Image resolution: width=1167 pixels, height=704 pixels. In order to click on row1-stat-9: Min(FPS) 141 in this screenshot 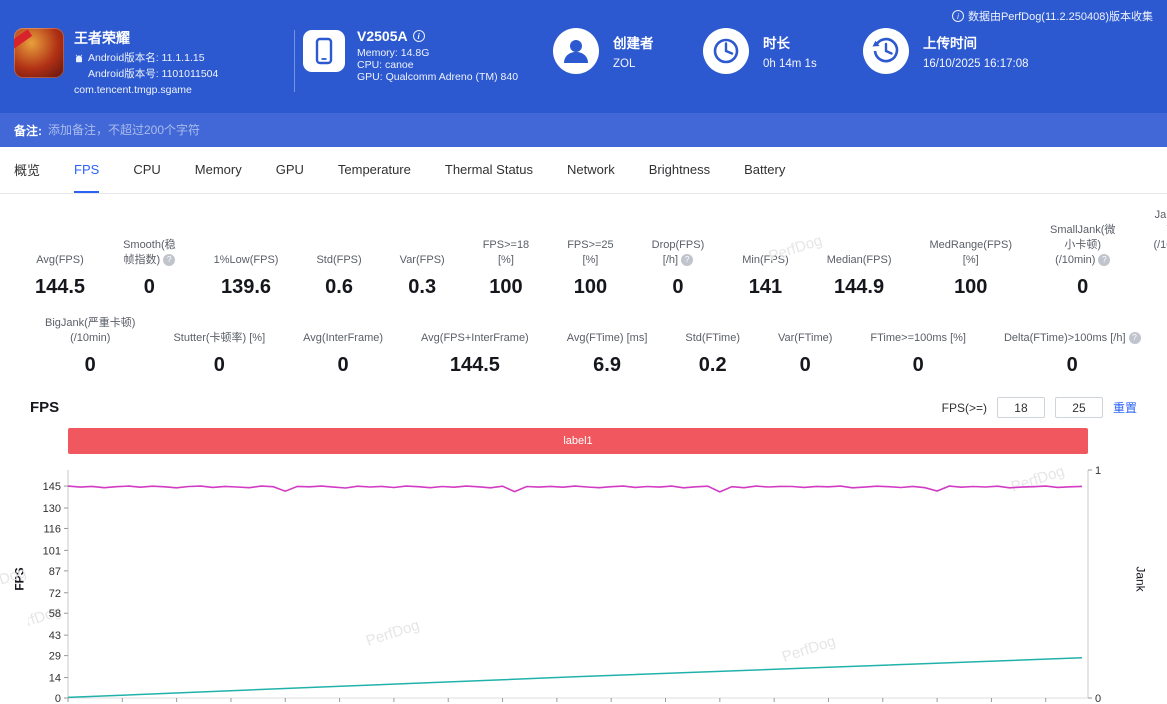, I will do `click(765, 268)`.